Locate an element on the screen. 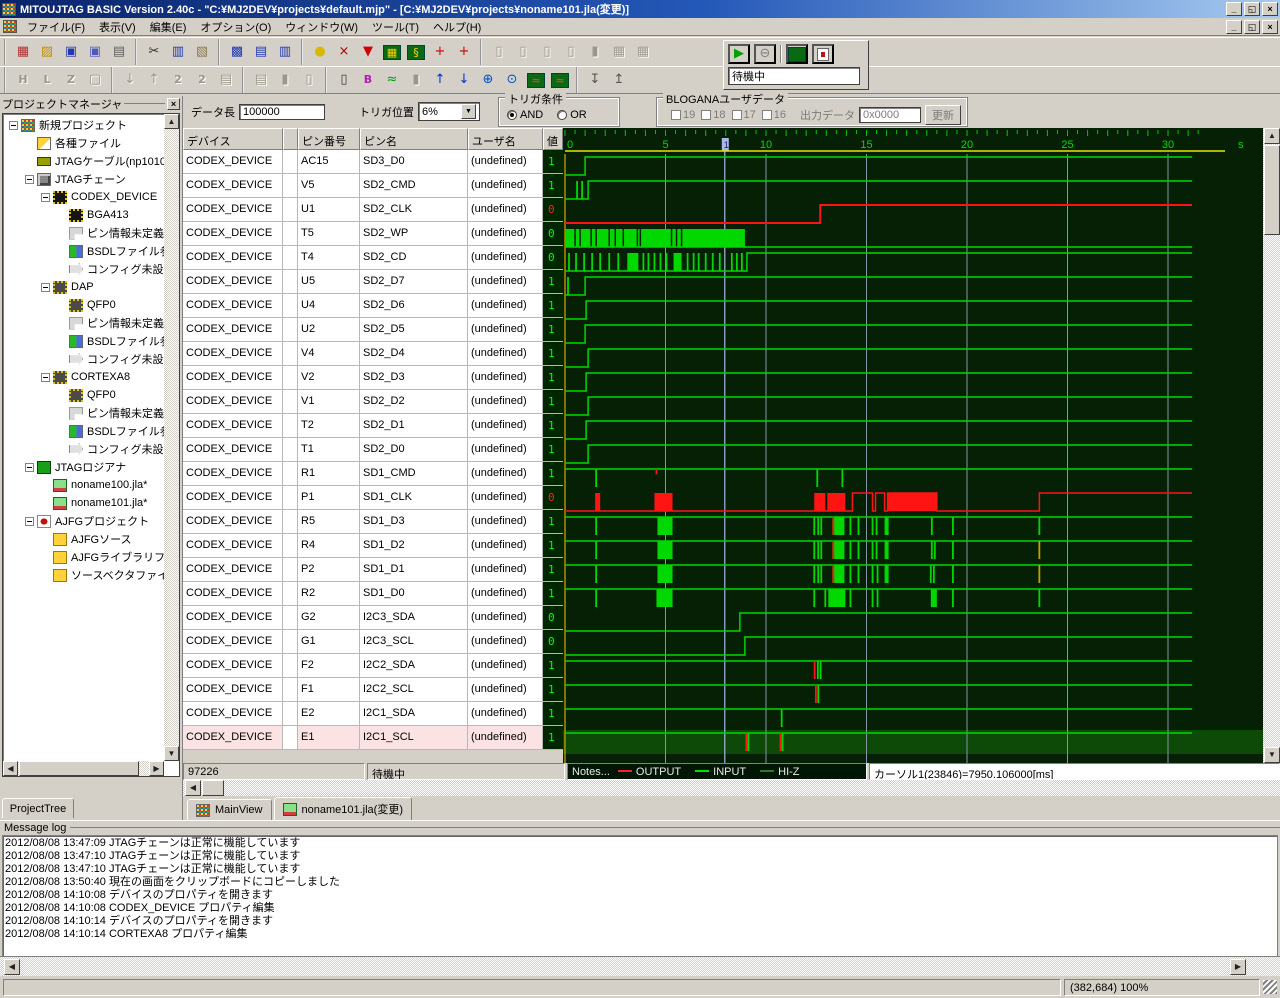 This screenshot has height=998, width=1280. zoom-out-button: ⊙ is located at coordinates (512, 80).